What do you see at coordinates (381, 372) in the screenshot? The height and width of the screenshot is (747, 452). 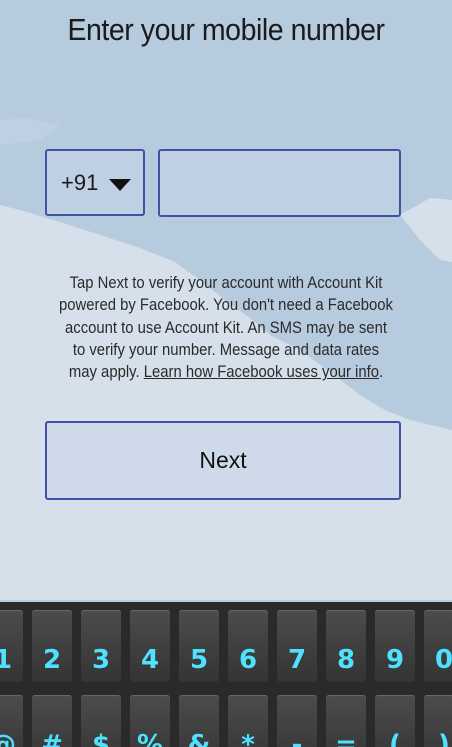 I see `disclaimer-period: .` at bounding box center [381, 372].